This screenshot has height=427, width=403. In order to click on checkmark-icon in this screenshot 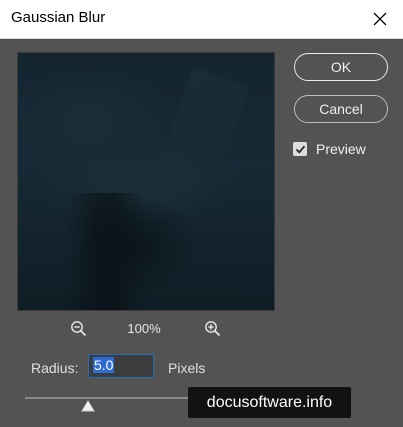, I will do `click(300, 149)`.